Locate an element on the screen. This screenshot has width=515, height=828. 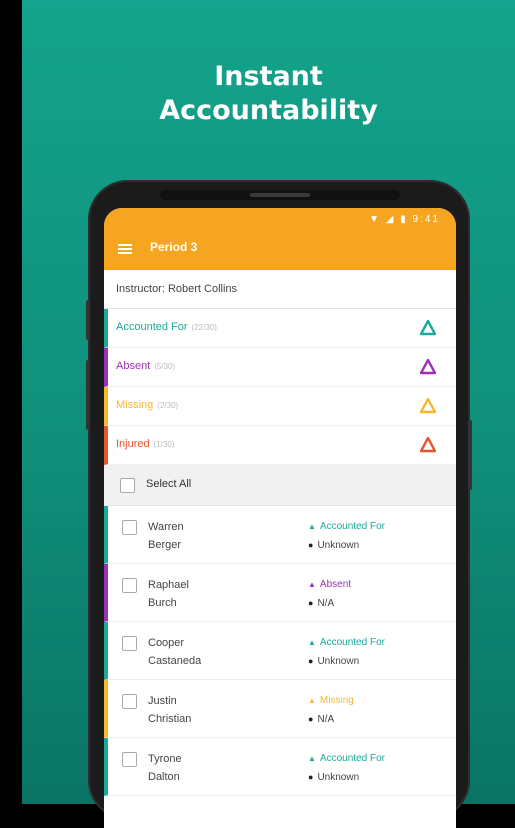
status-summary-row: Accounted For (22/30) is located at coordinates (280, 328).